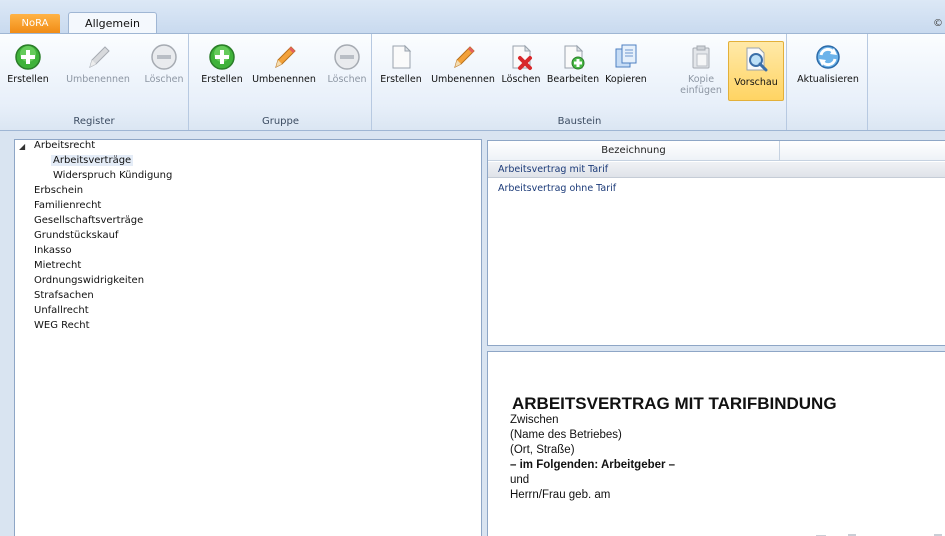 This screenshot has height=536, width=945. I want to click on tree-item-gesellschaftsvertraege: Gesellschaftsverträge, so click(88, 220).